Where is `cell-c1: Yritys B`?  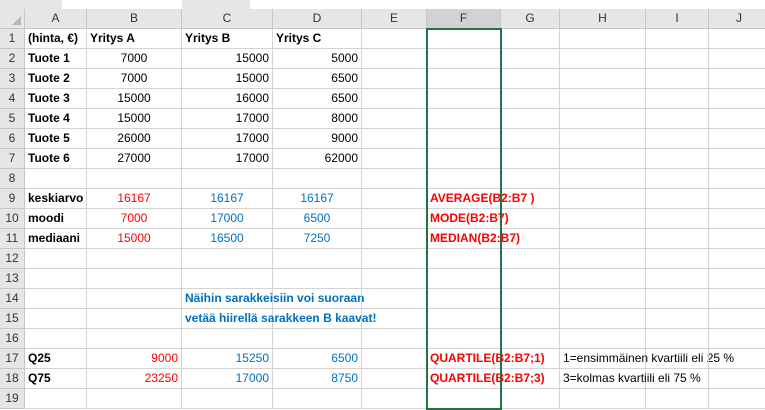 cell-c1: Yritys B is located at coordinates (227, 39).